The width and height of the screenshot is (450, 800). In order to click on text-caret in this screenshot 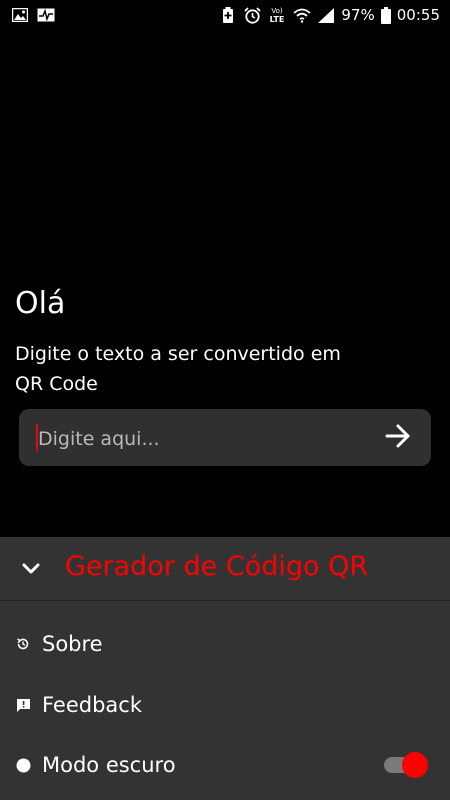, I will do `click(37, 437)`.